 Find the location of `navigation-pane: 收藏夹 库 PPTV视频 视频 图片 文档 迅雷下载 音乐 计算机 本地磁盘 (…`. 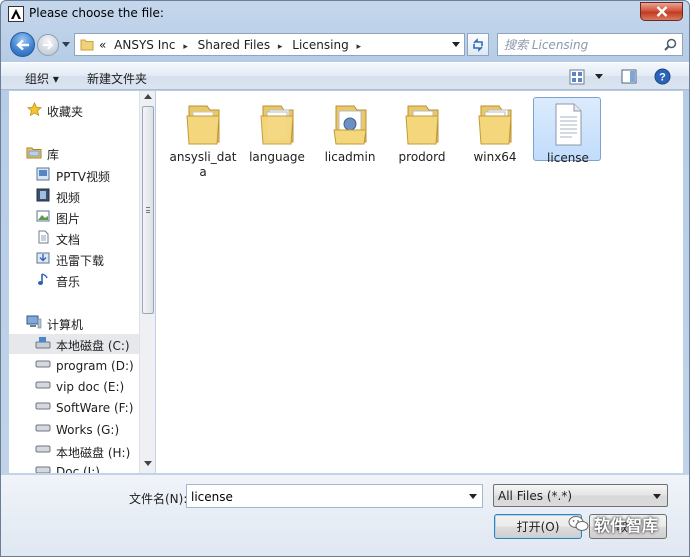

navigation-pane: 收藏夹 库 PPTV视频 视频 图片 文档 迅雷下载 音乐 计算机 本地磁盘 (… is located at coordinates (82, 282).